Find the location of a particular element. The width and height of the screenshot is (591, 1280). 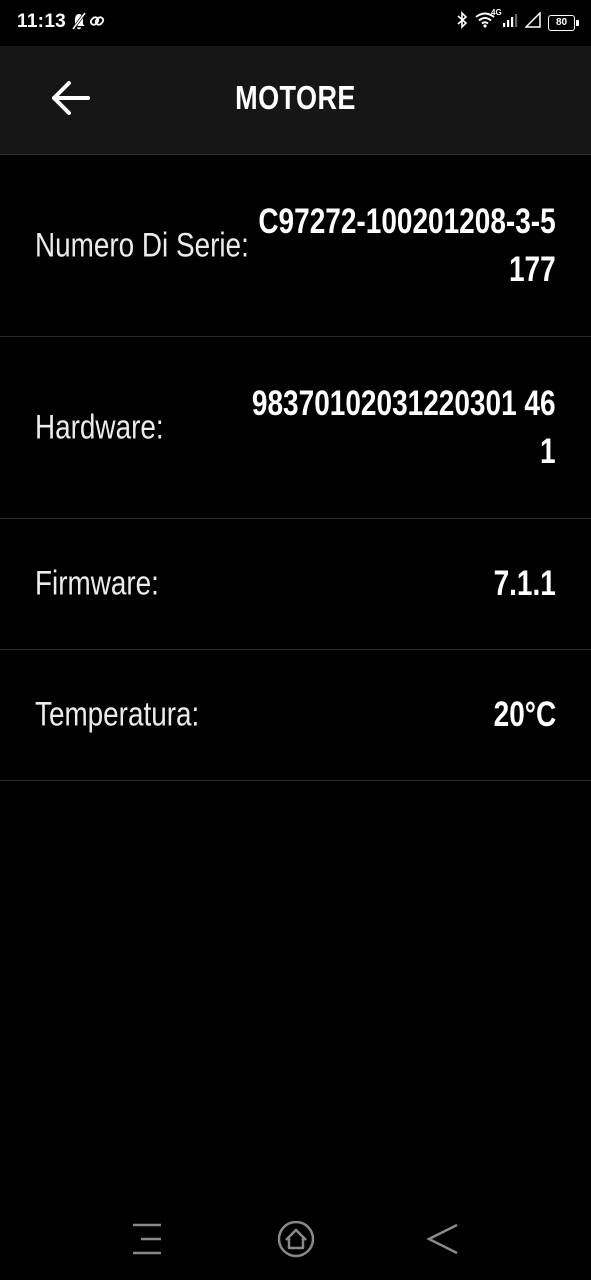

hardware-value-line-1: 98370102031220301 46 is located at coordinates (404, 403).